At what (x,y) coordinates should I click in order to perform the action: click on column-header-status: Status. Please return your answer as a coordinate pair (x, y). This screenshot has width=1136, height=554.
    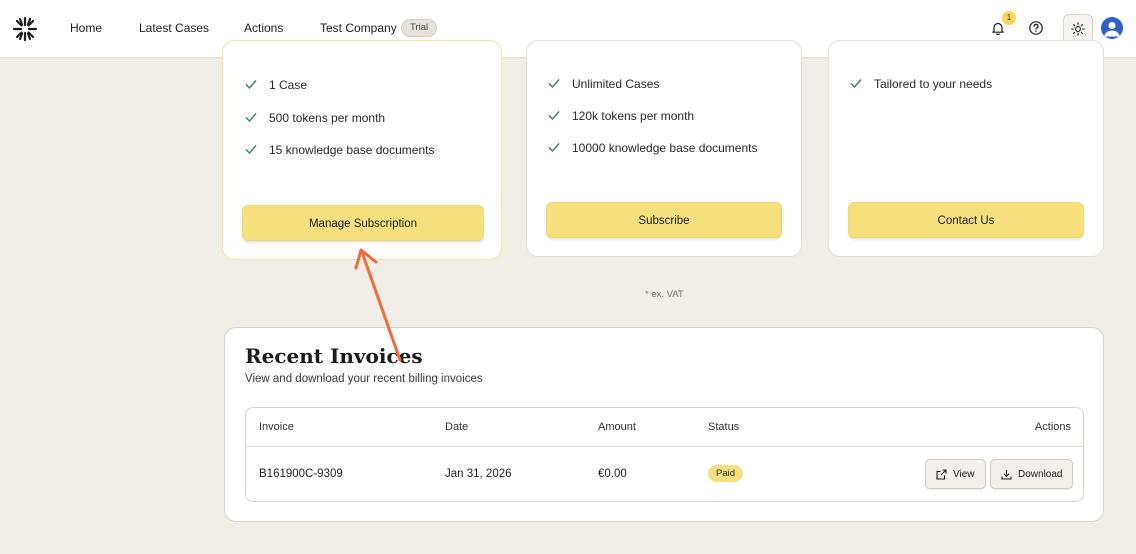
    Looking at the image, I should click on (724, 427).